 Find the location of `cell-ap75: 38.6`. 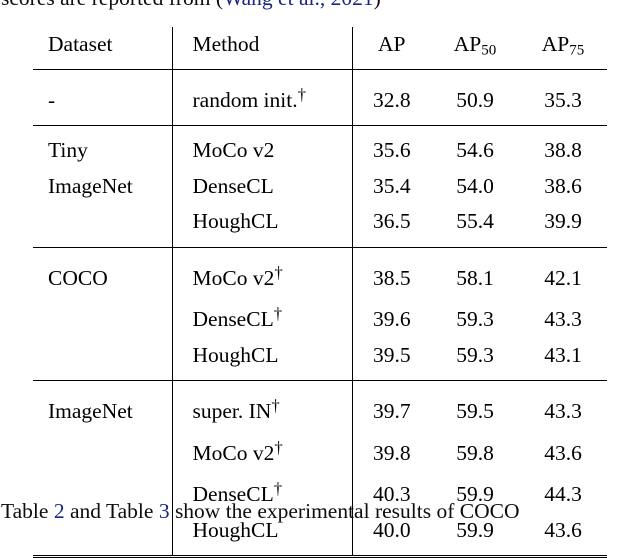

cell-ap75: 38.6 is located at coordinates (563, 185).